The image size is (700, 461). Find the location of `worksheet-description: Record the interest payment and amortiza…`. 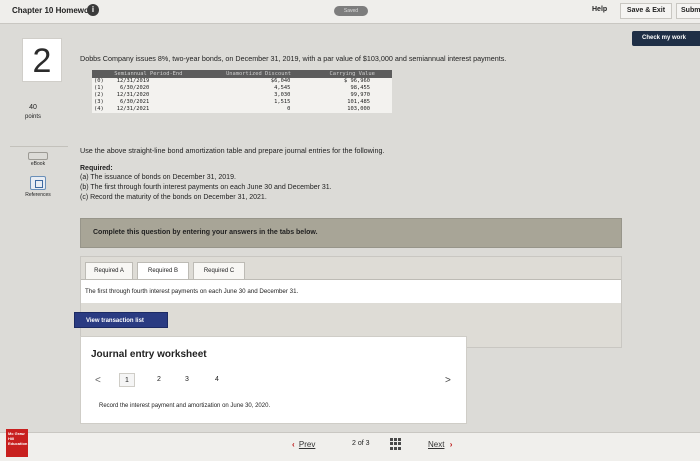

worksheet-description: Record the interest payment and amortiza… is located at coordinates (185, 406).